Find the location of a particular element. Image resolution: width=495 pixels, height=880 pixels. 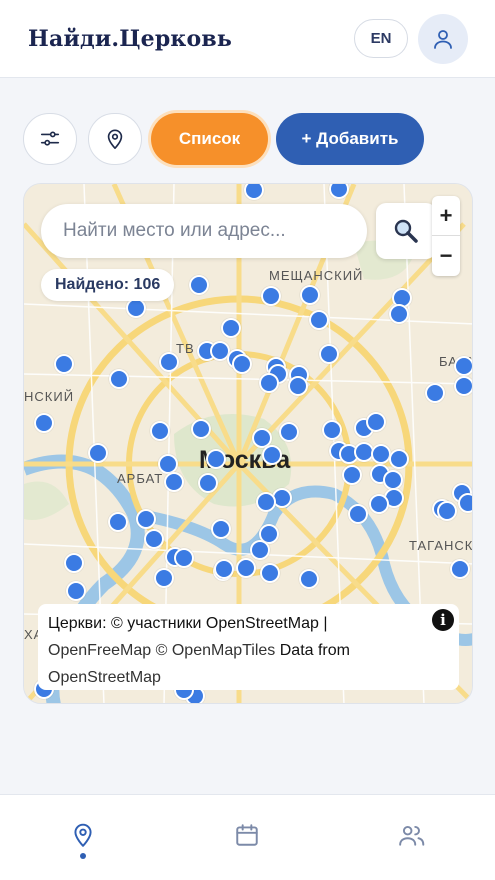

map-search-input is located at coordinates (204, 231).